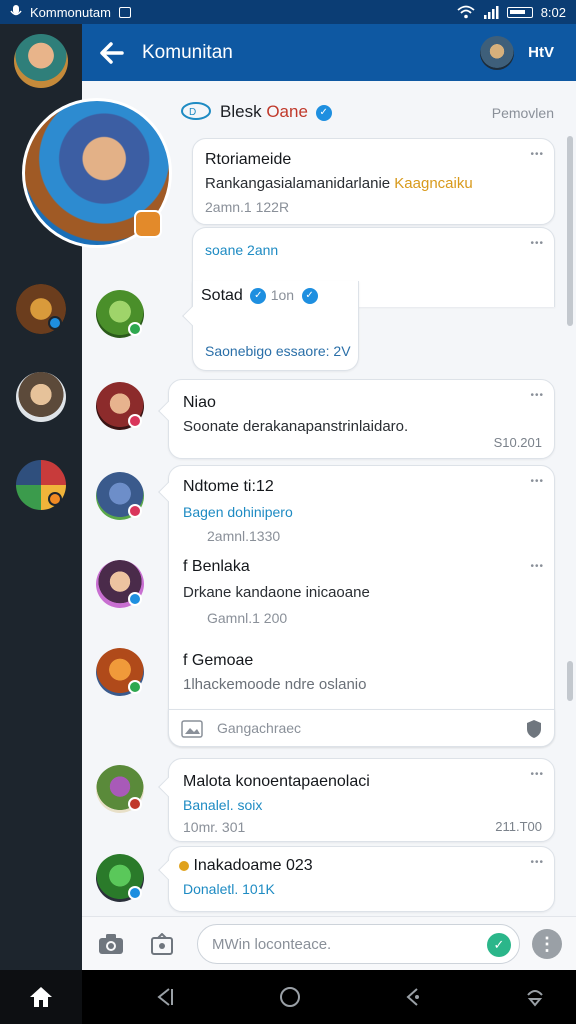  What do you see at coordinates (523, 113) in the screenshot?
I see `top-post-action: Pemovlen` at bounding box center [523, 113].